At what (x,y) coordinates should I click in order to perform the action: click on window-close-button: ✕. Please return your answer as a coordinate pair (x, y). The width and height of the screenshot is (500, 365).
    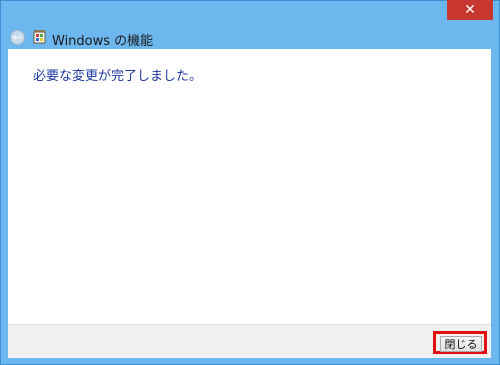
    Looking at the image, I should click on (470, 10).